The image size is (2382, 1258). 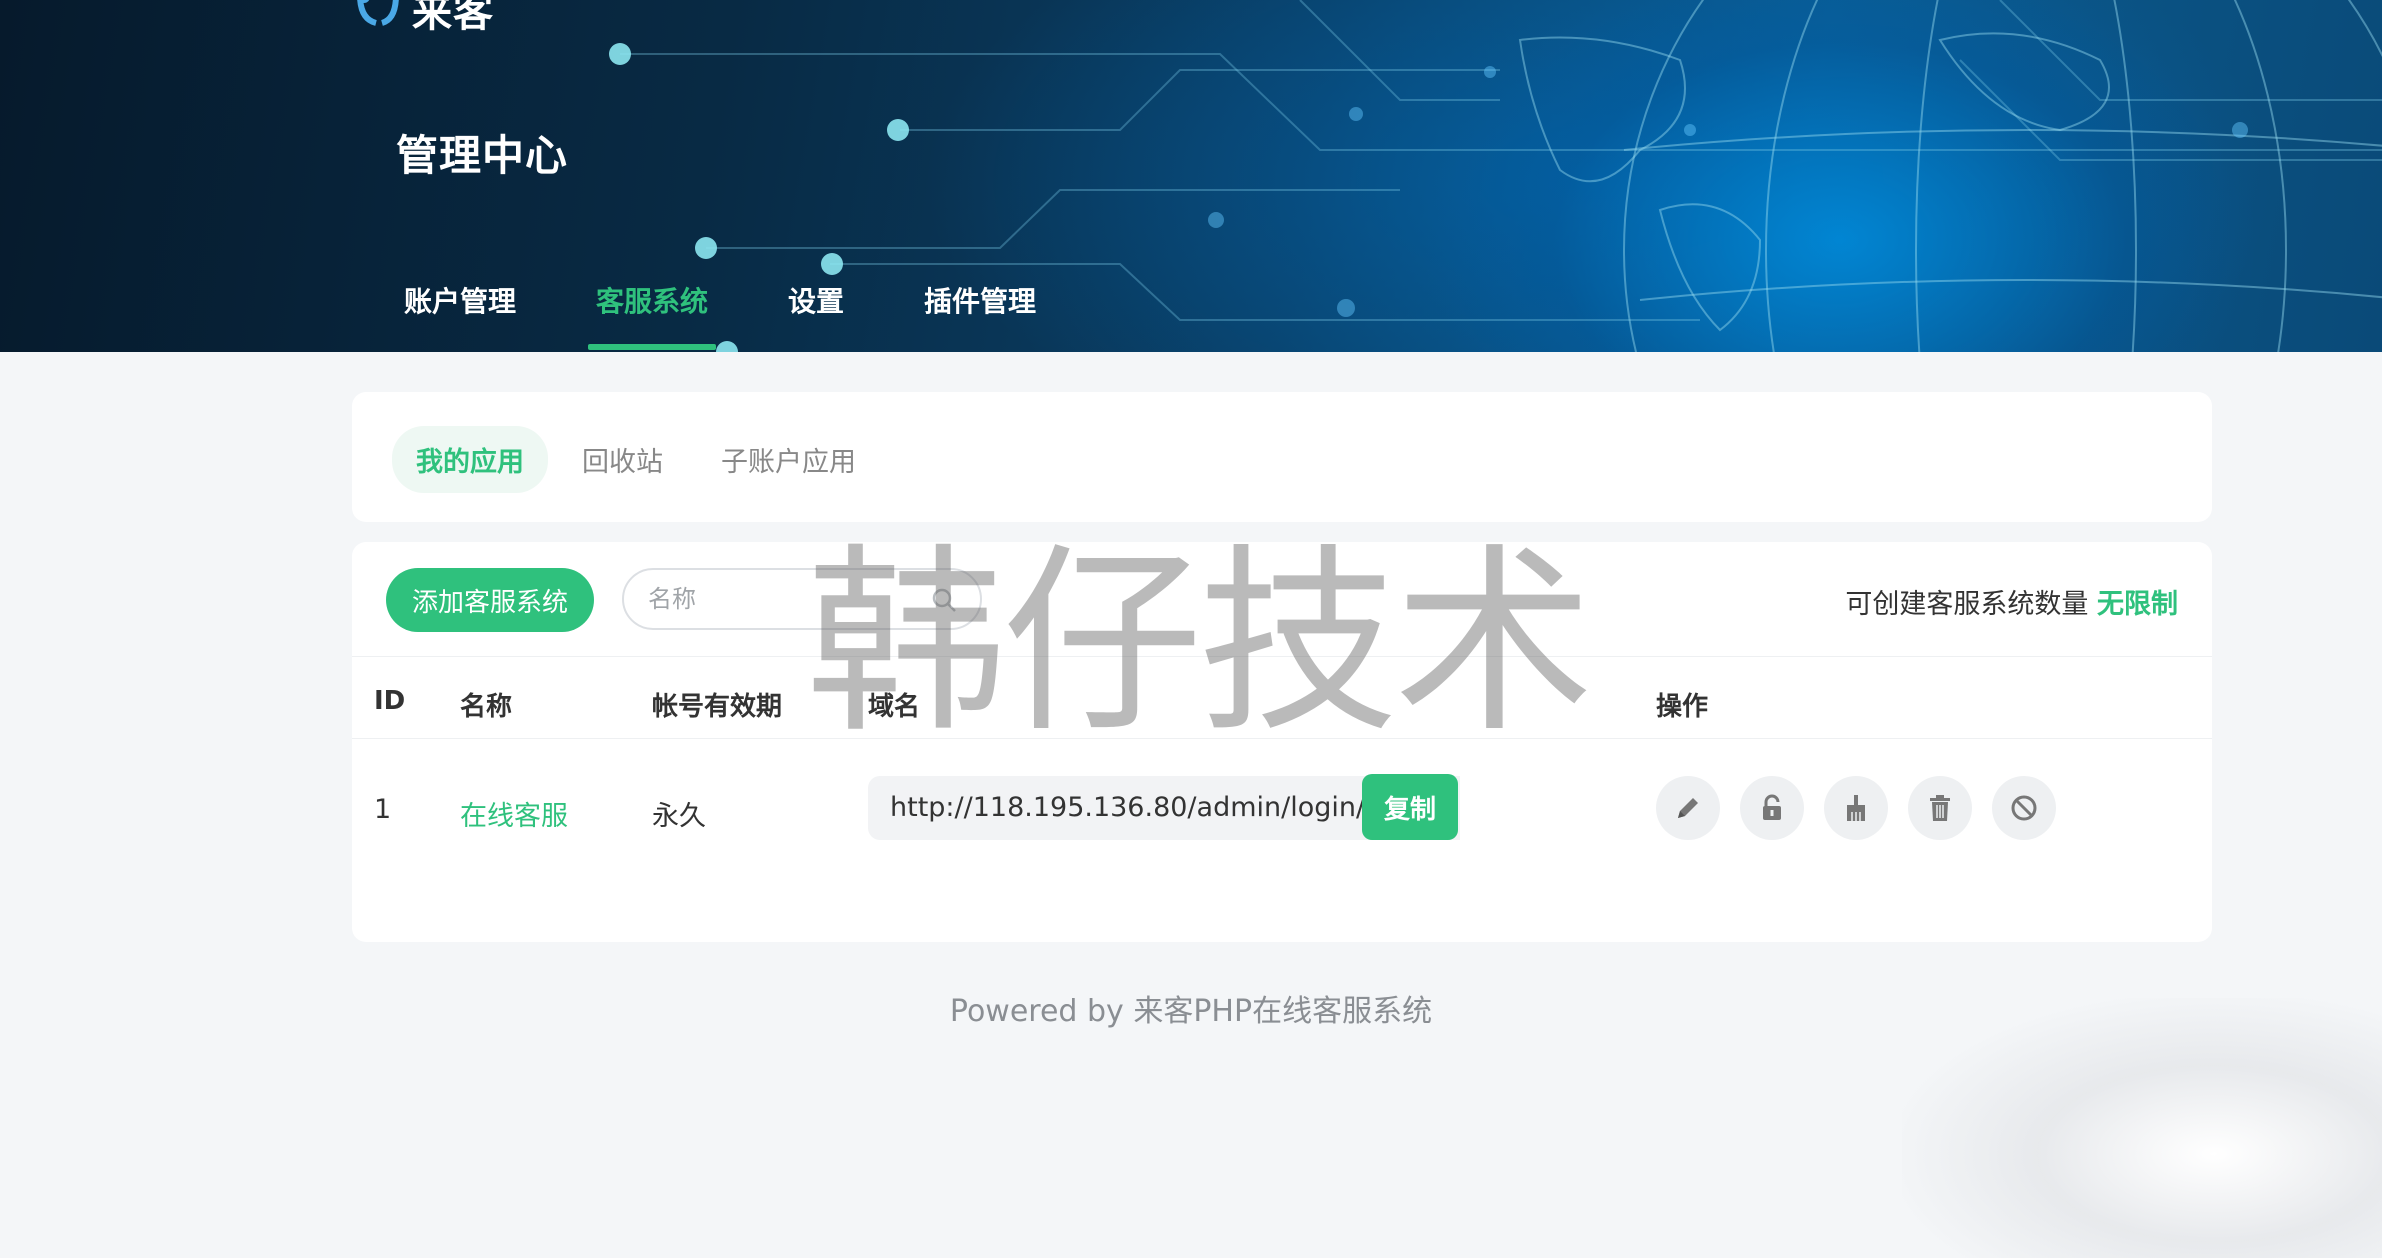 I want to click on unlock-icon, so click(x=1772, y=808).